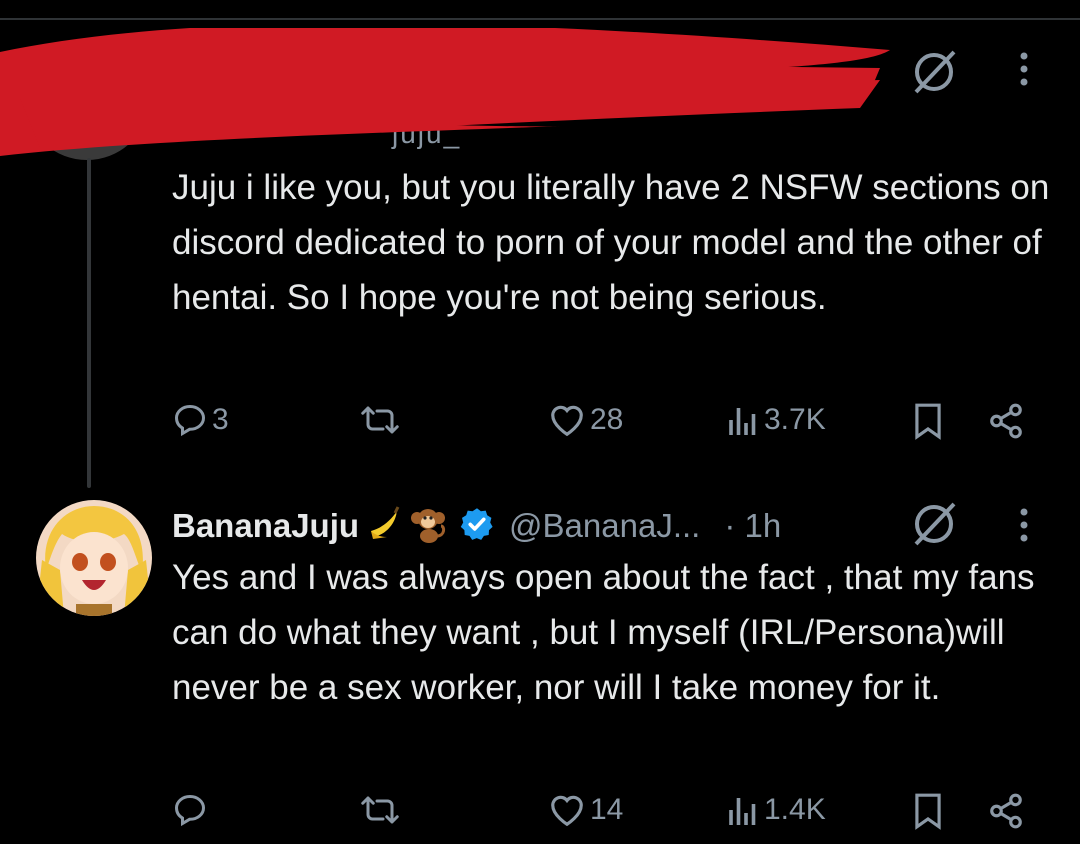  I want to click on like-button: 28, so click(585, 420).